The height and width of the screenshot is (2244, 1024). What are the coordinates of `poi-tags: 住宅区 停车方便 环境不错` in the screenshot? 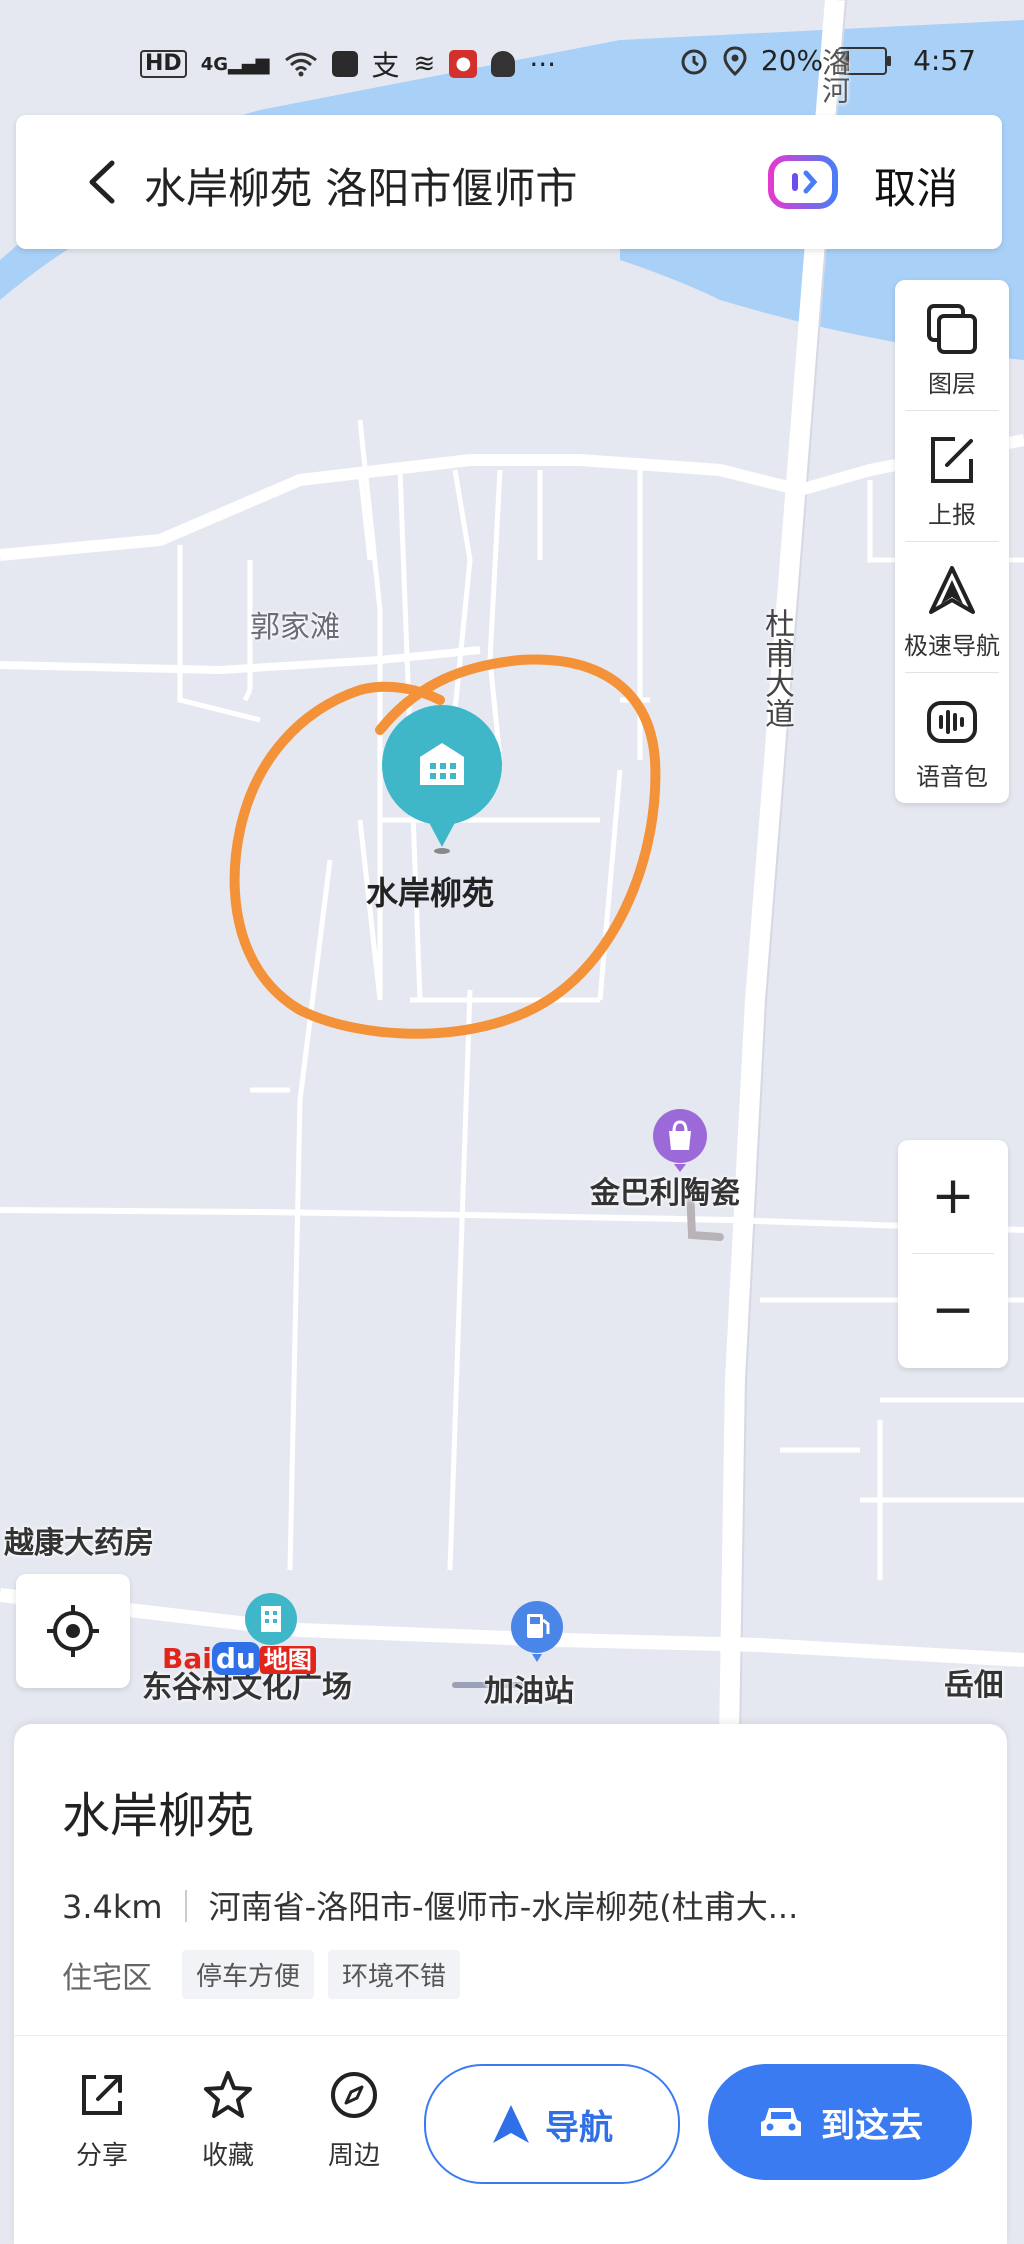 It's located at (261, 1974).